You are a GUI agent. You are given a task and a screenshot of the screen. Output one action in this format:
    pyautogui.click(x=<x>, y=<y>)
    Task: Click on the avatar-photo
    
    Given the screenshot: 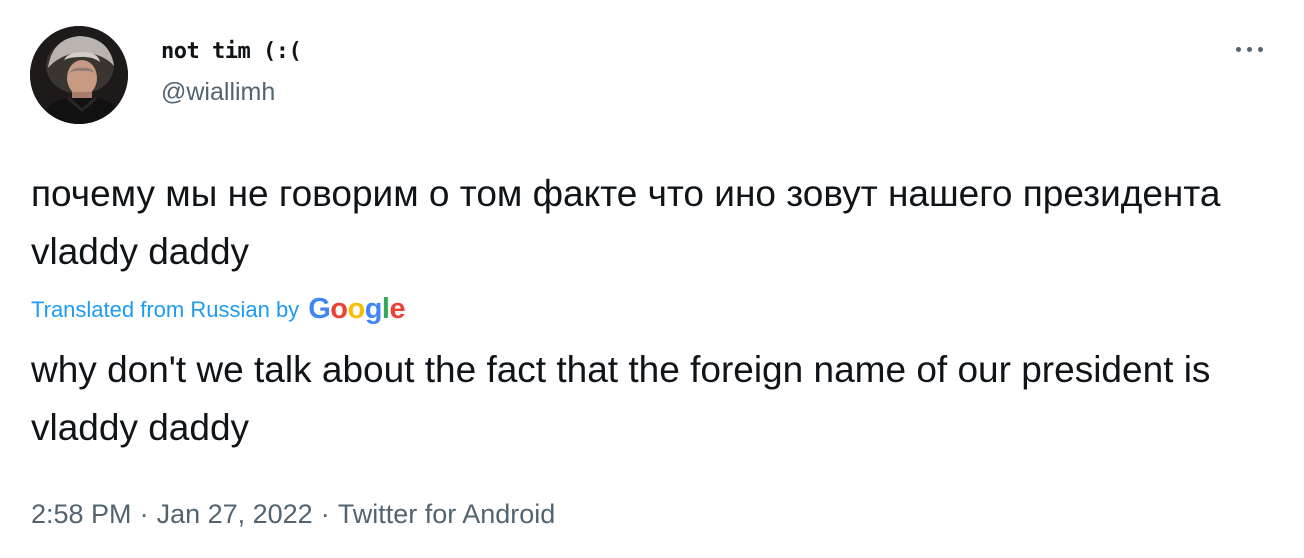 What is the action you would take?
    pyautogui.click(x=79, y=75)
    